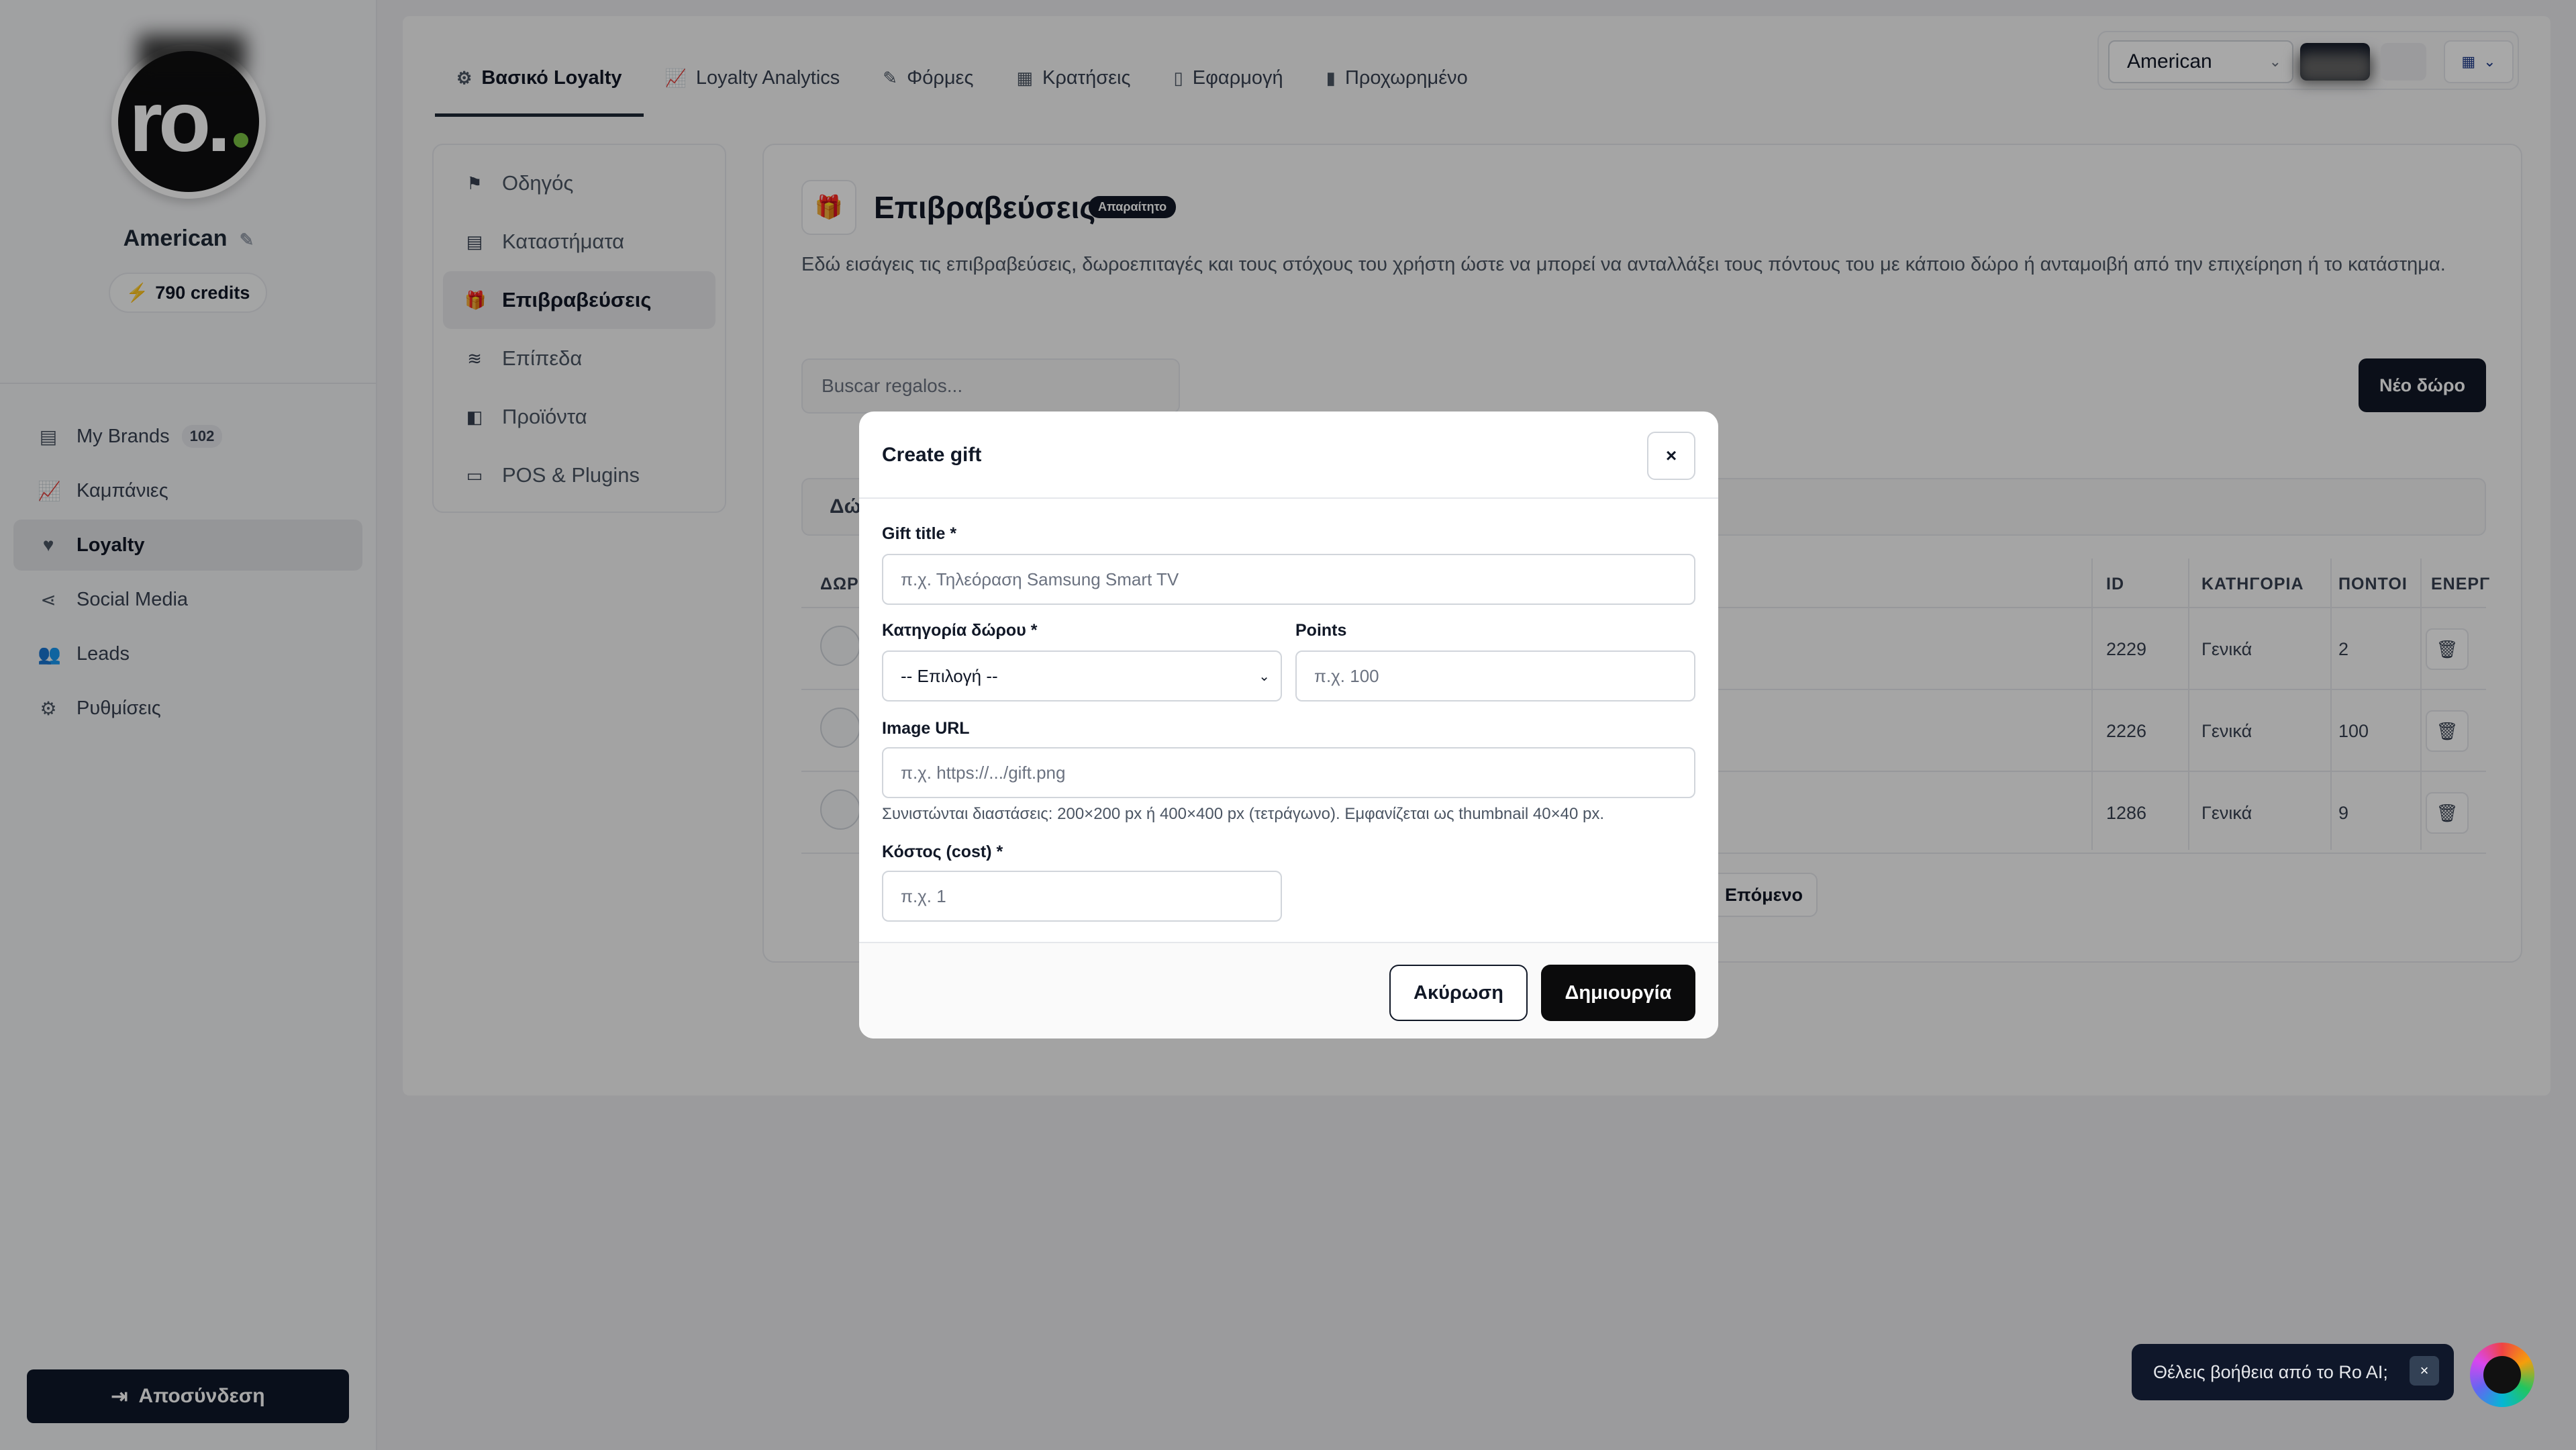 This screenshot has width=2576, height=1450. I want to click on points-label: Points, so click(1321, 630).